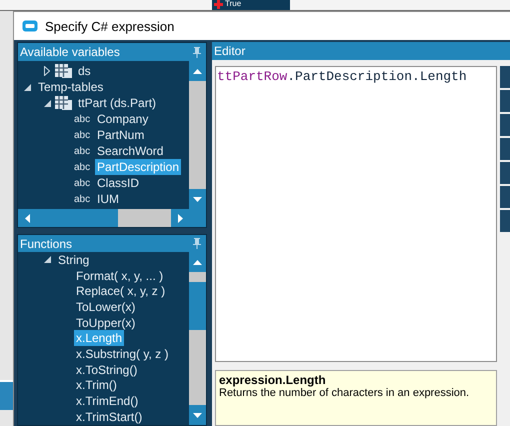 This screenshot has width=510, height=426. What do you see at coordinates (47, 71) in the screenshot?
I see `collapsed-icon` at bounding box center [47, 71].